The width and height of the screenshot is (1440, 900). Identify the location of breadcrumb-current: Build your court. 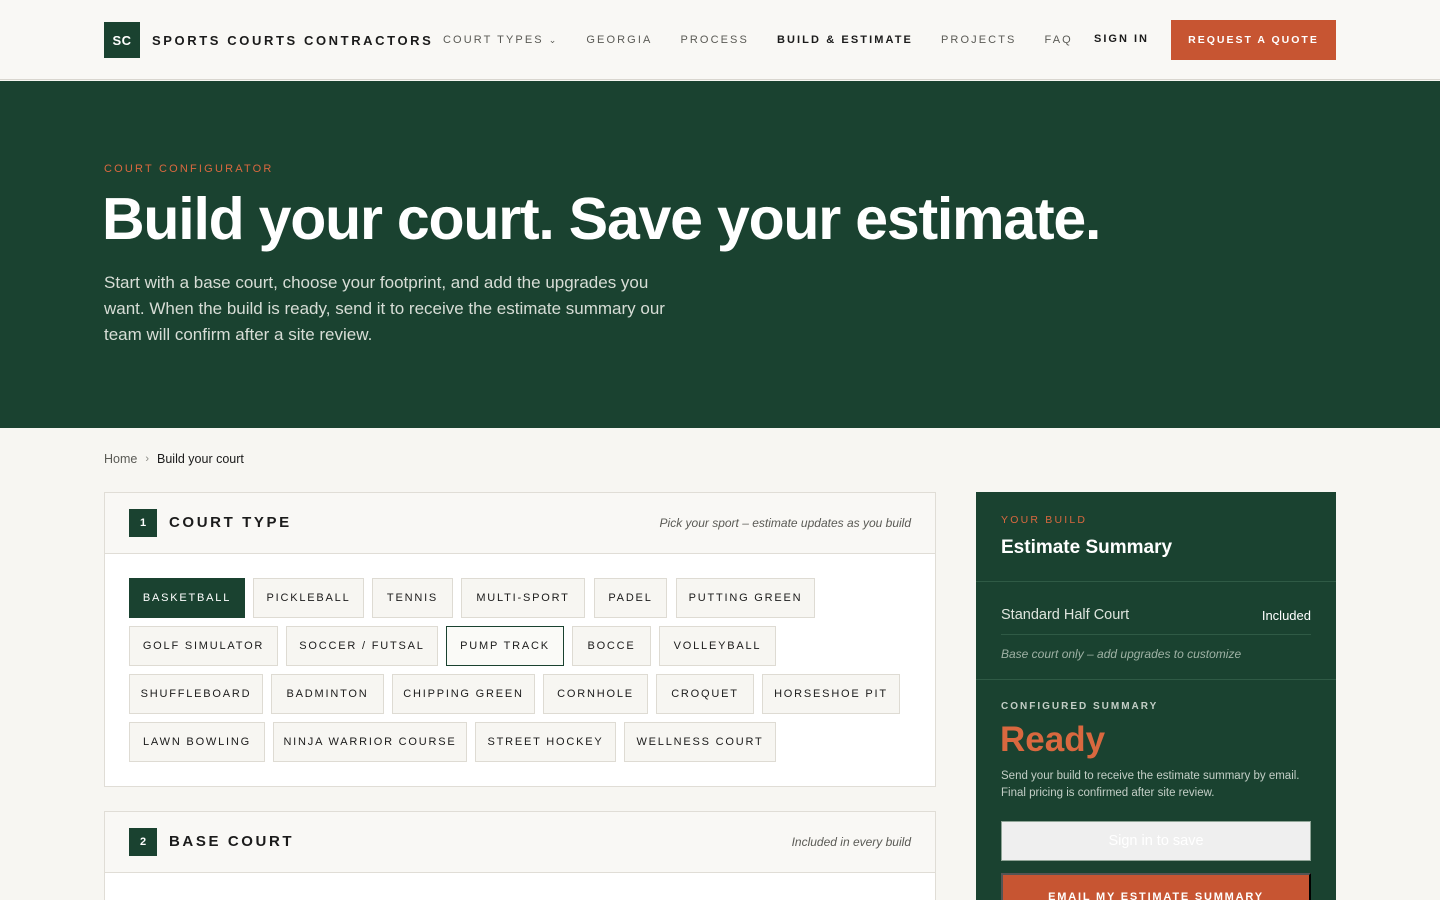
(200, 459).